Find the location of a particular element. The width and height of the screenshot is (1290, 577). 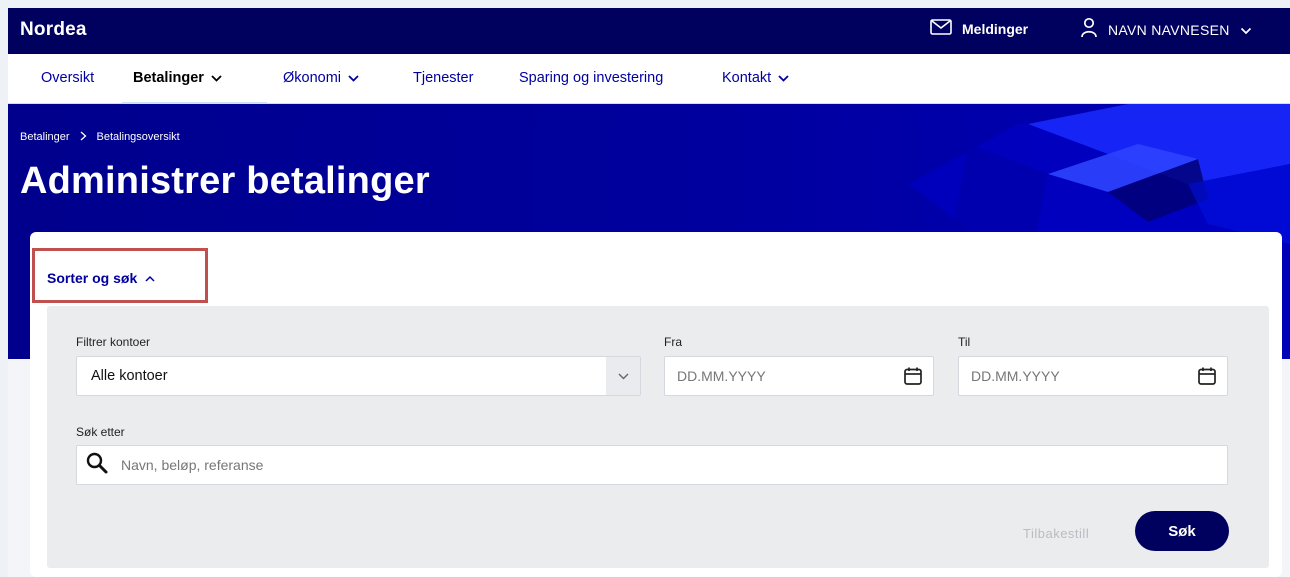

search-placeholder: Navn, beløp, referanse is located at coordinates (192, 465).